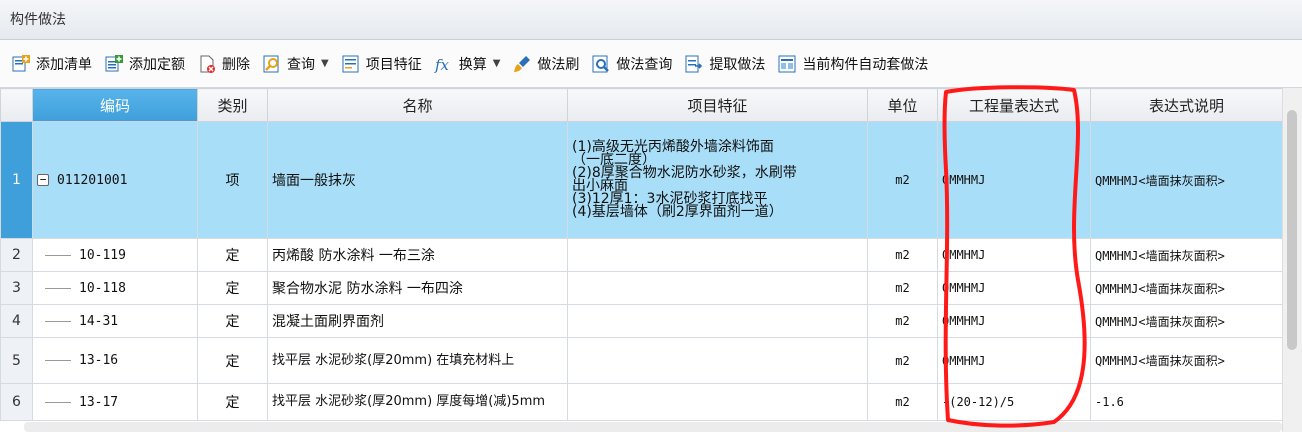 This screenshot has height=432, width=1302. Describe the element at coordinates (157, 64) in the screenshot. I see `add-quota-label: 添加定额` at that location.